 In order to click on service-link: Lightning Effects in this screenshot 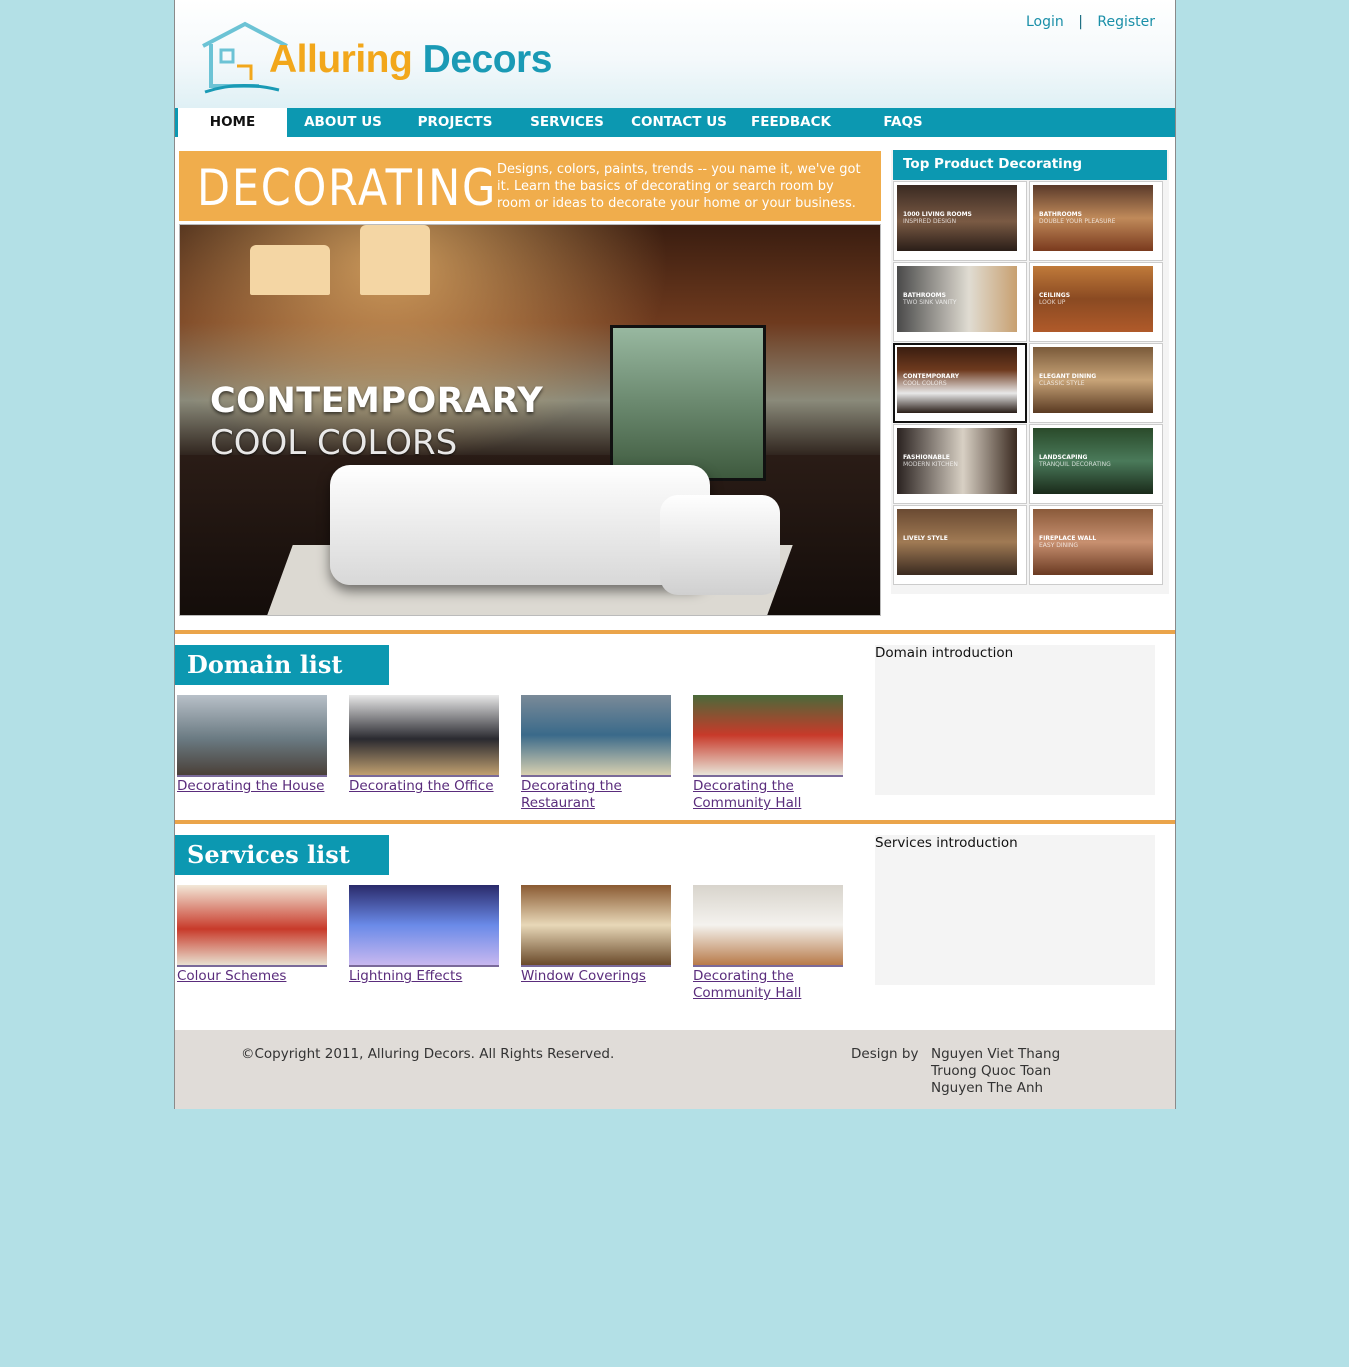, I will do `click(424, 976)`.